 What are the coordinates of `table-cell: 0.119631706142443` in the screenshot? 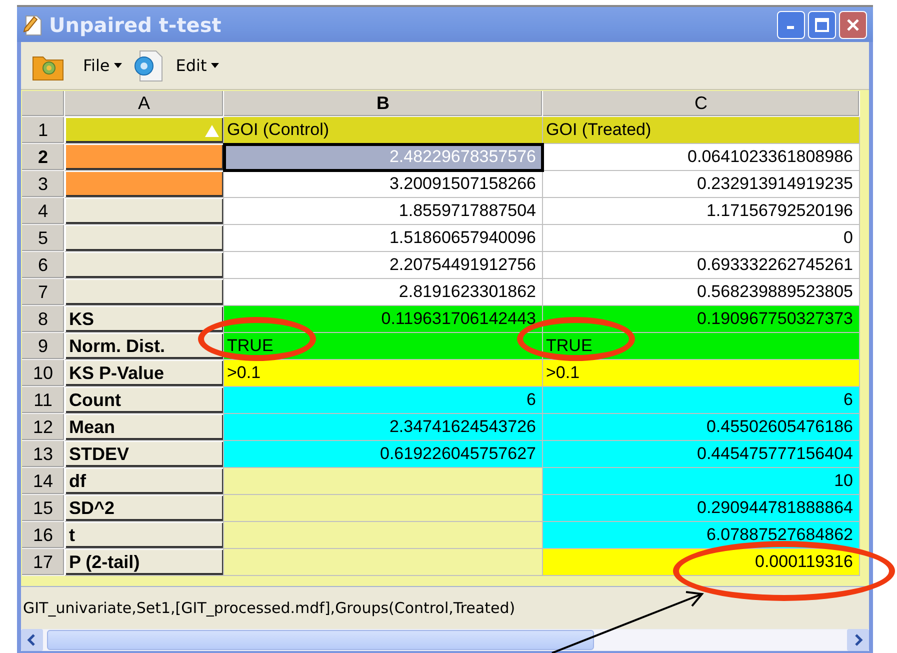 It's located at (383, 319).